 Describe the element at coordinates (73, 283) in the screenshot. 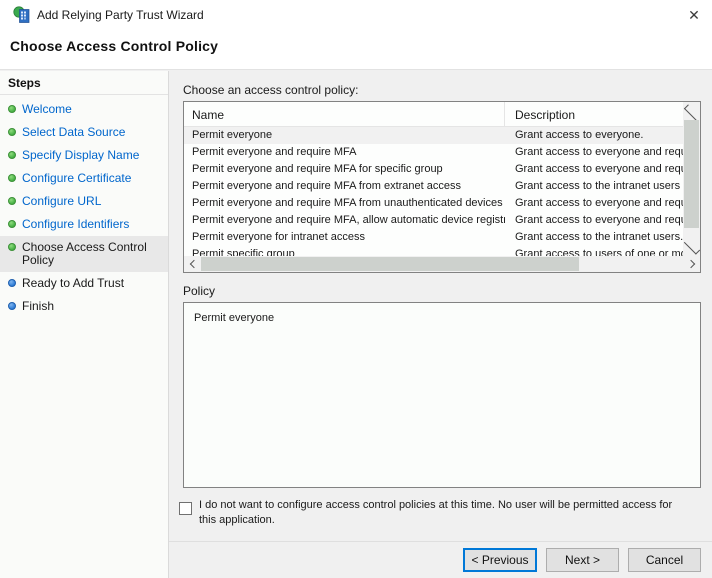

I see `step-label: Ready to Add Trust` at that location.